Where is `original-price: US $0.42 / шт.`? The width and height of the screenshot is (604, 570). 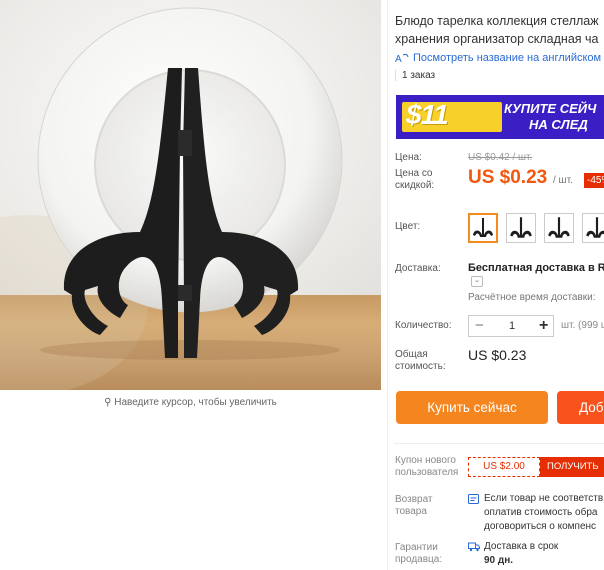 original-price: US $0.42 / шт. is located at coordinates (500, 157).